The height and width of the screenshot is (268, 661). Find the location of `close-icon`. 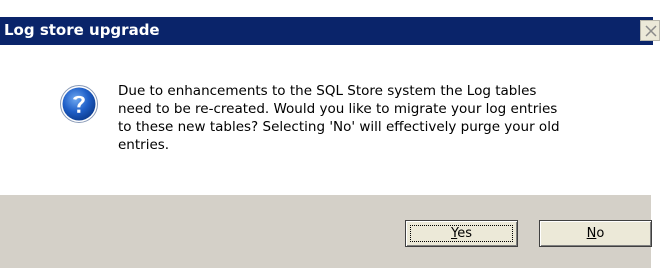

close-icon is located at coordinates (651, 31).